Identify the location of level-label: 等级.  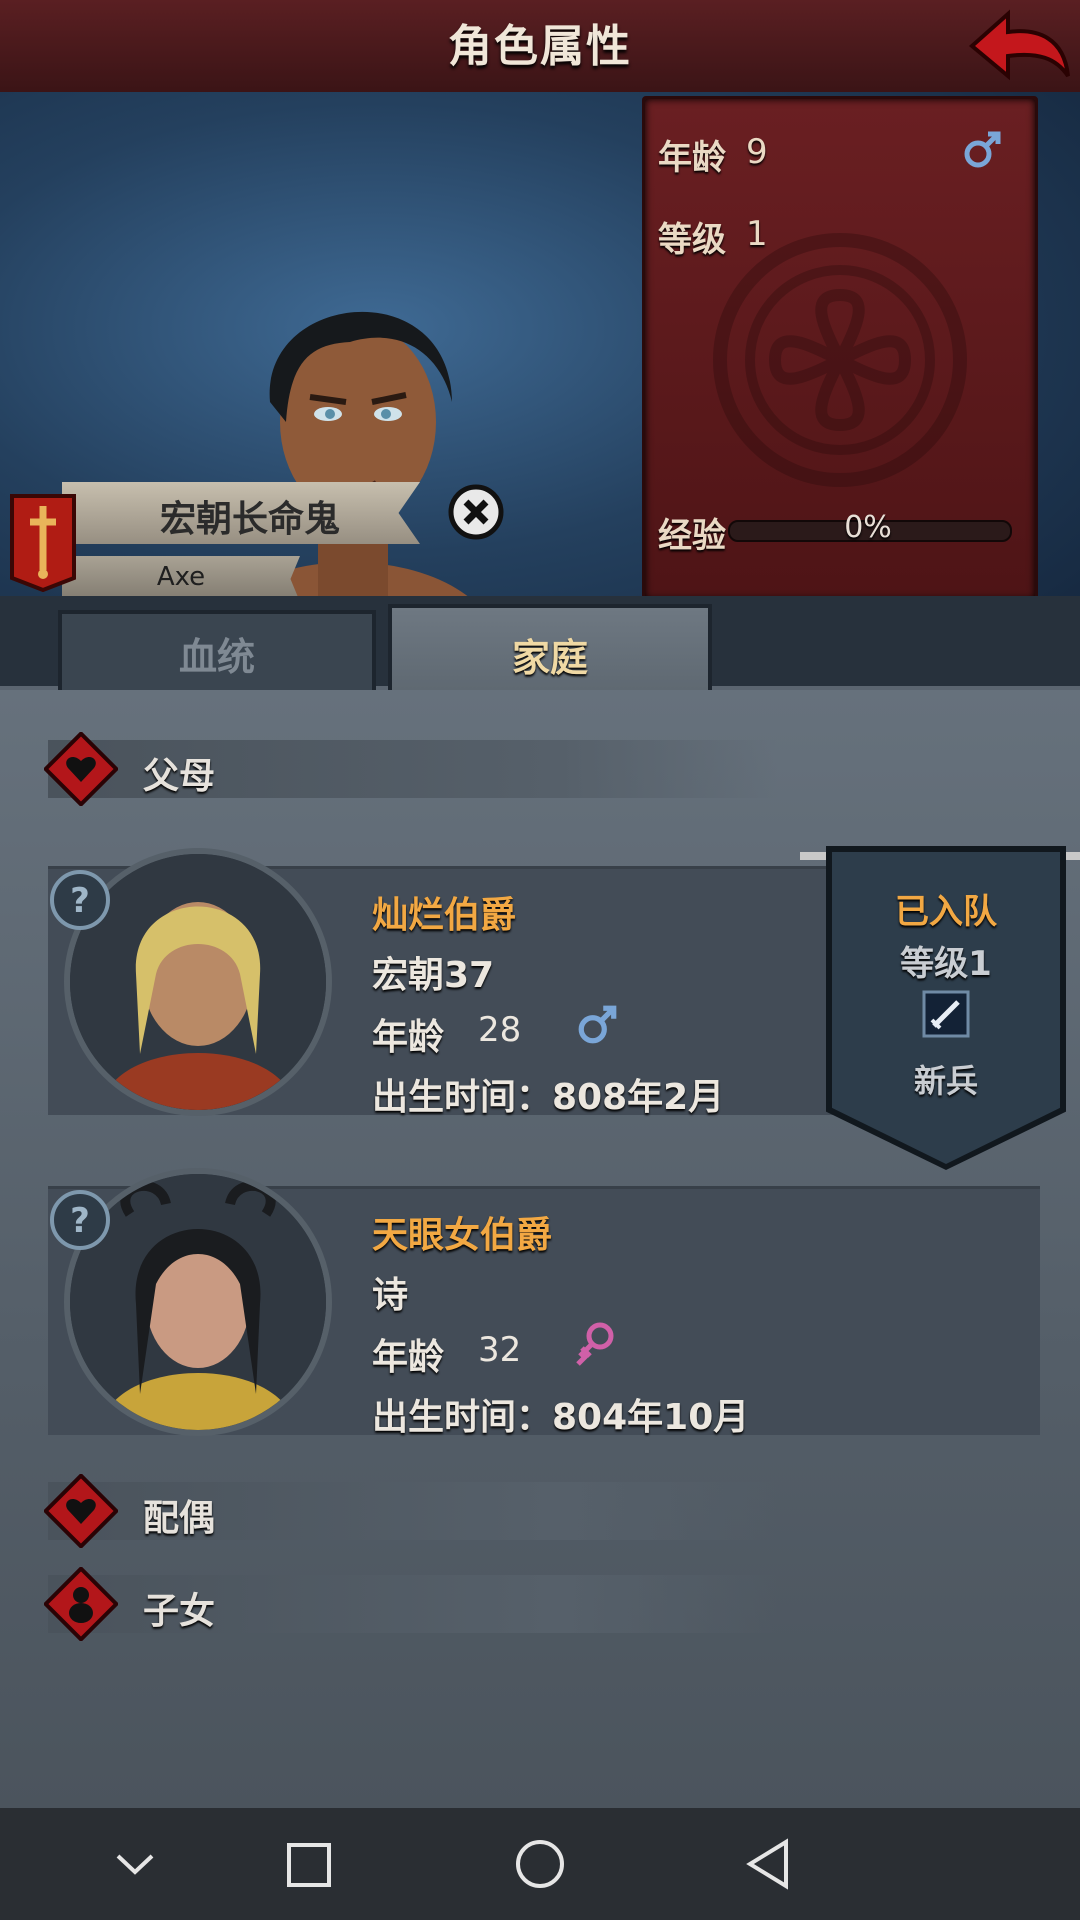
(692, 240).